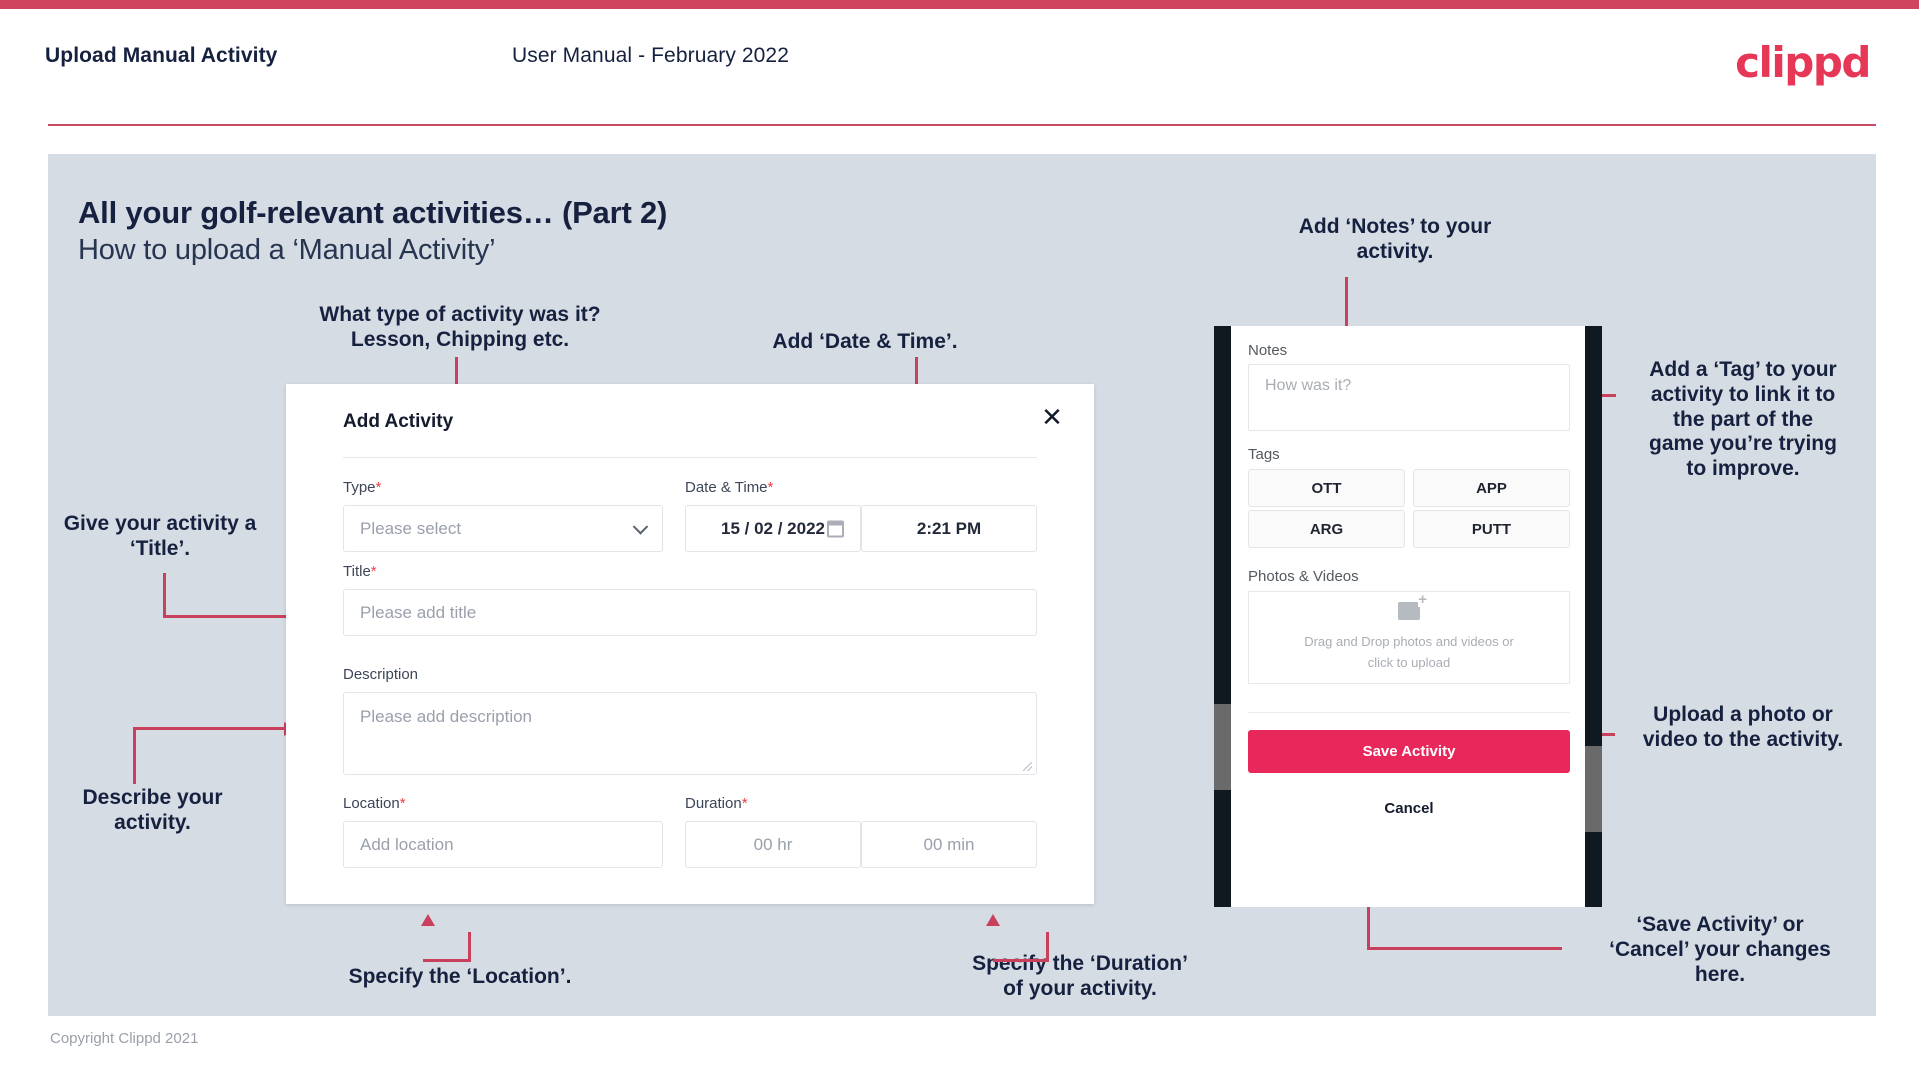 This screenshot has height=1079, width=1919. I want to click on chevron-down-icon, so click(640, 526).